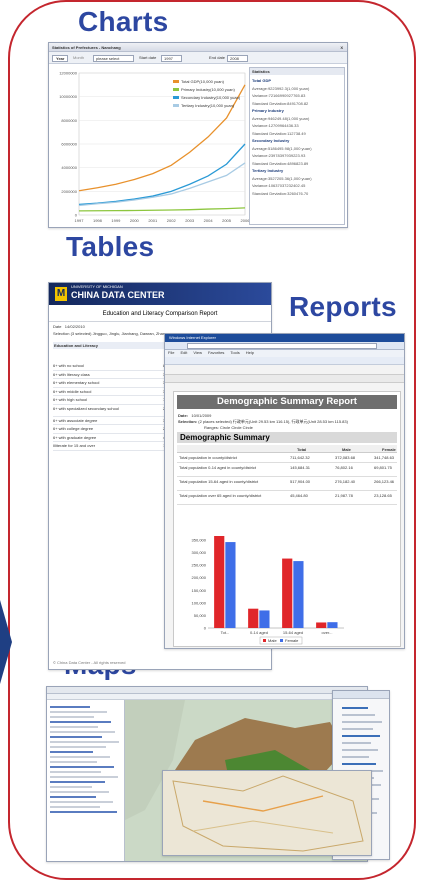  What do you see at coordinates (171, 58) in the screenshot?
I see `start-date-select: 1997` at bounding box center [171, 58].